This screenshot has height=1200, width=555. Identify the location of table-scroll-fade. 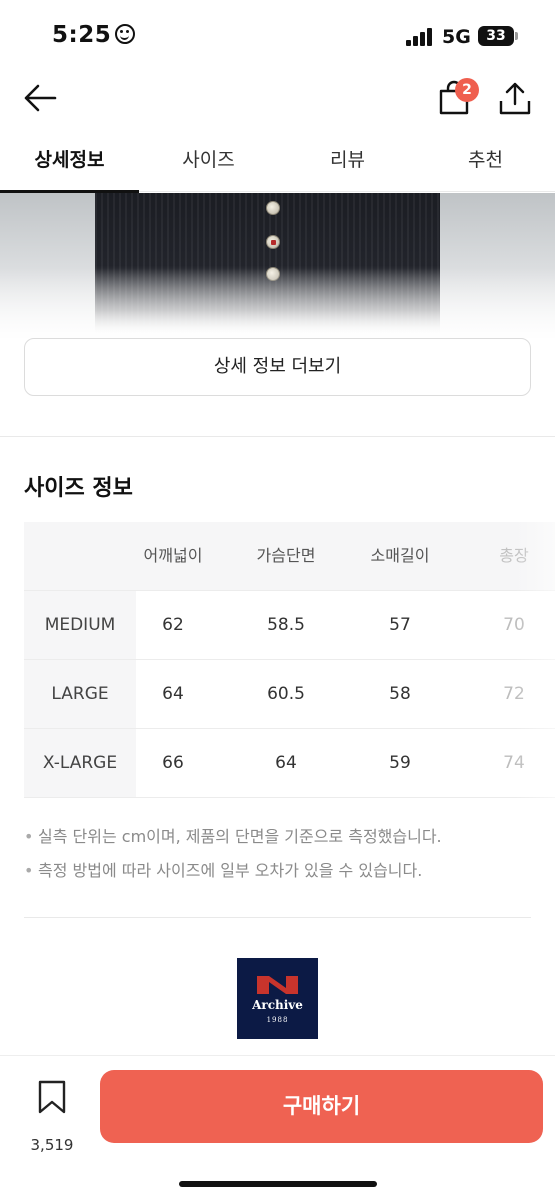
(535, 660).